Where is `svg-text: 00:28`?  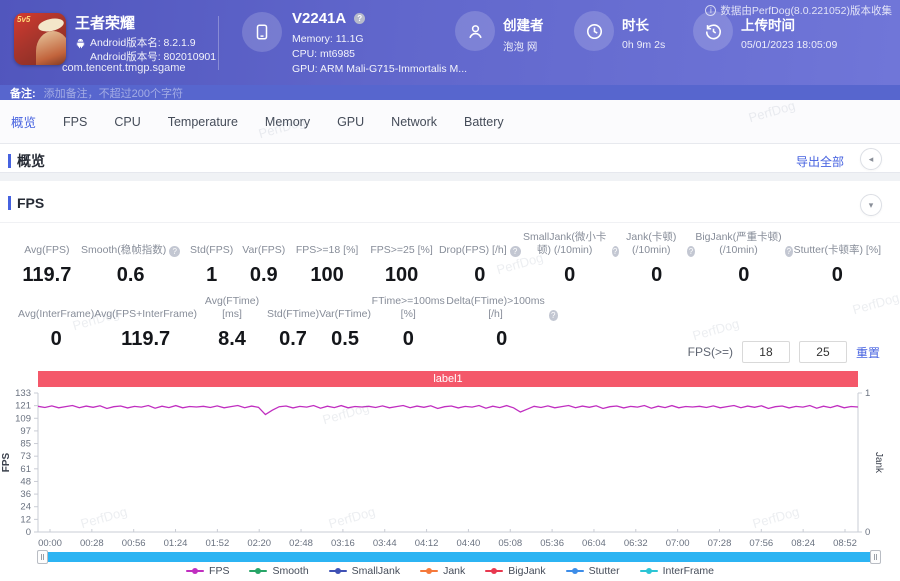 svg-text: 00:28 is located at coordinates (92, 543).